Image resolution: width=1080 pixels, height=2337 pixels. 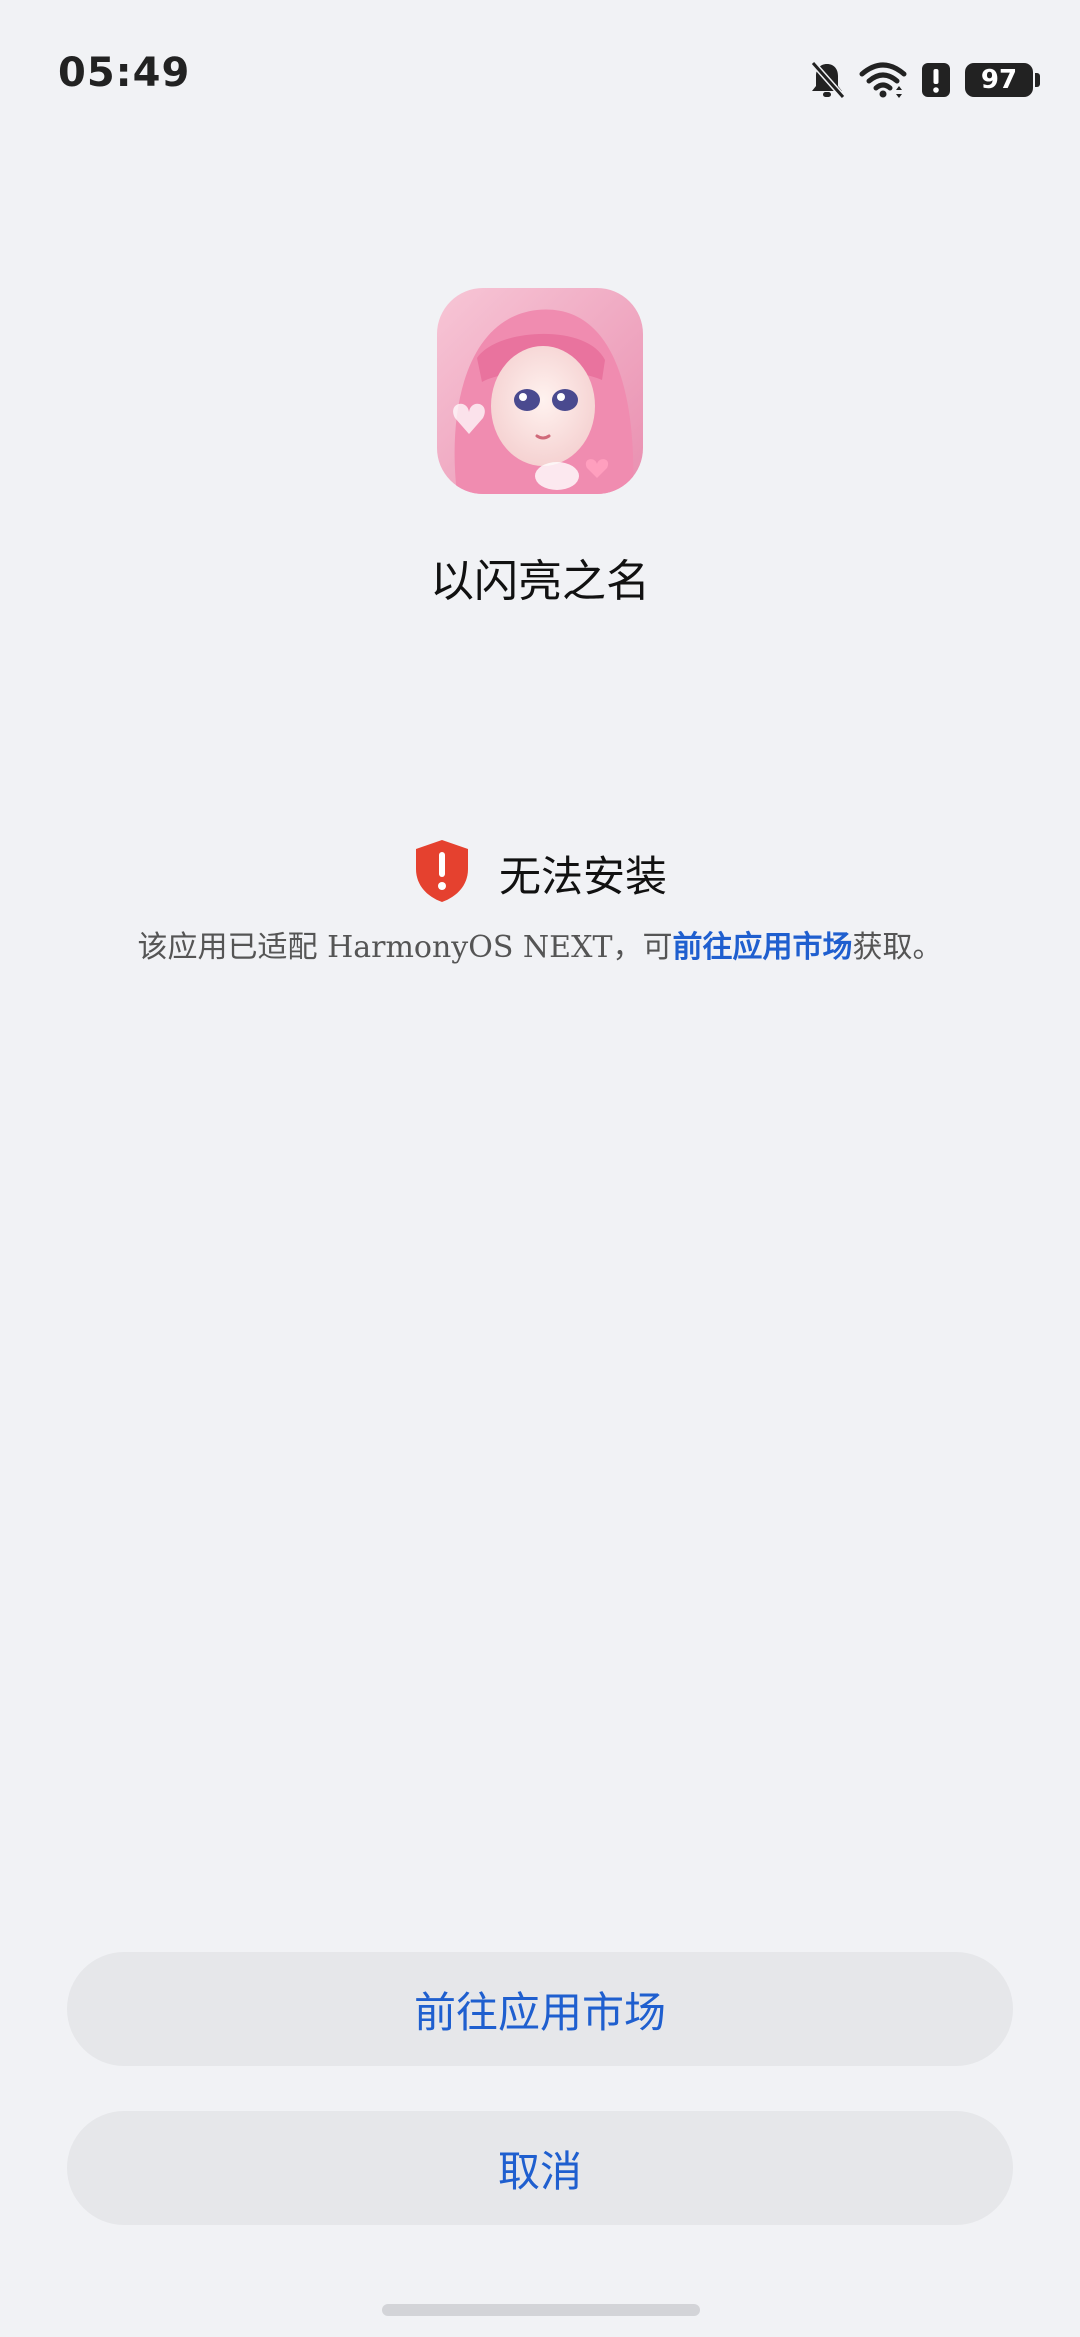 What do you see at coordinates (897, 947) in the screenshot?
I see `warning-desc-suffix: 获取。` at bounding box center [897, 947].